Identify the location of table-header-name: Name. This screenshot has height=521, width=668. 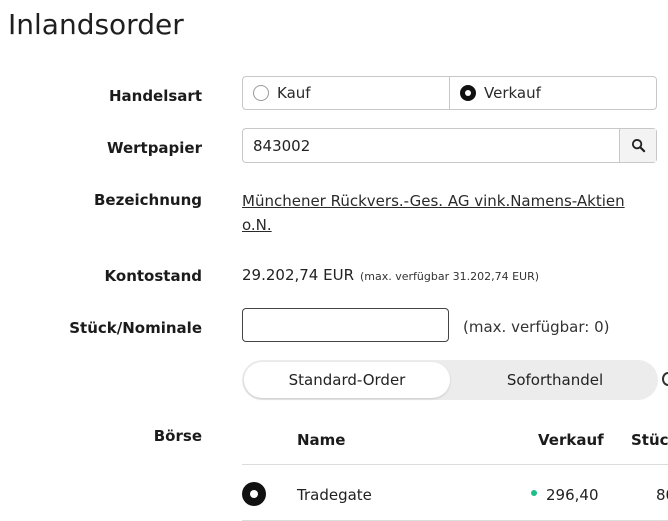
(321, 440).